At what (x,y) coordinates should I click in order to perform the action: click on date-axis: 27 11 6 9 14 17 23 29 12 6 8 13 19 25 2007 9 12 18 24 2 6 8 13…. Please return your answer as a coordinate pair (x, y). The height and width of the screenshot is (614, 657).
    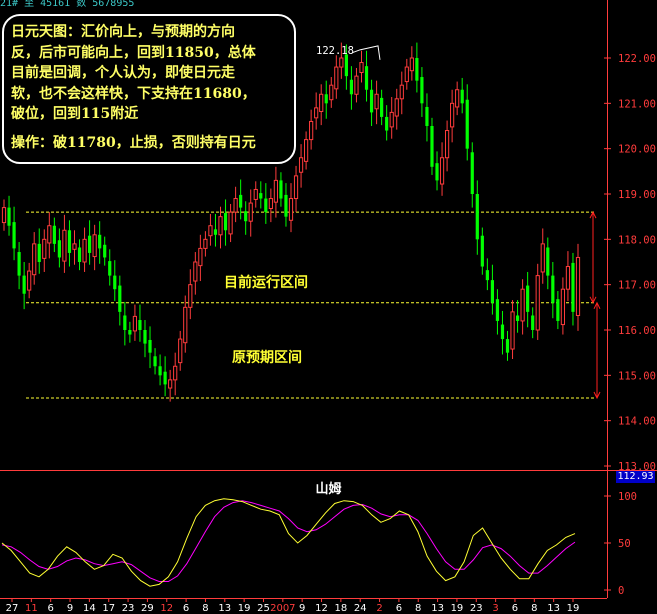
    Looking at the image, I should click on (303, 606).